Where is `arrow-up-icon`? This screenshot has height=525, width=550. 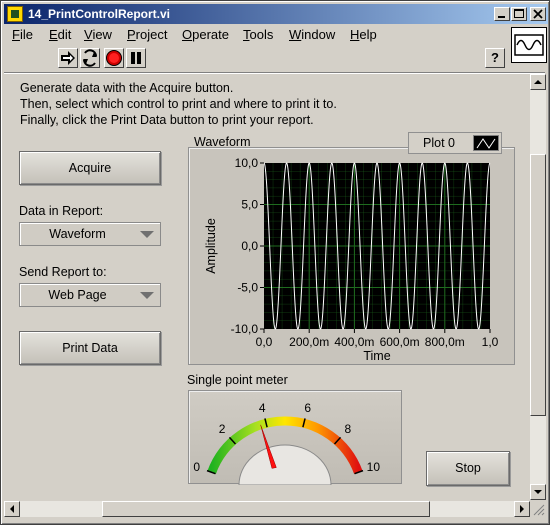 arrow-up-icon is located at coordinates (538, 82).